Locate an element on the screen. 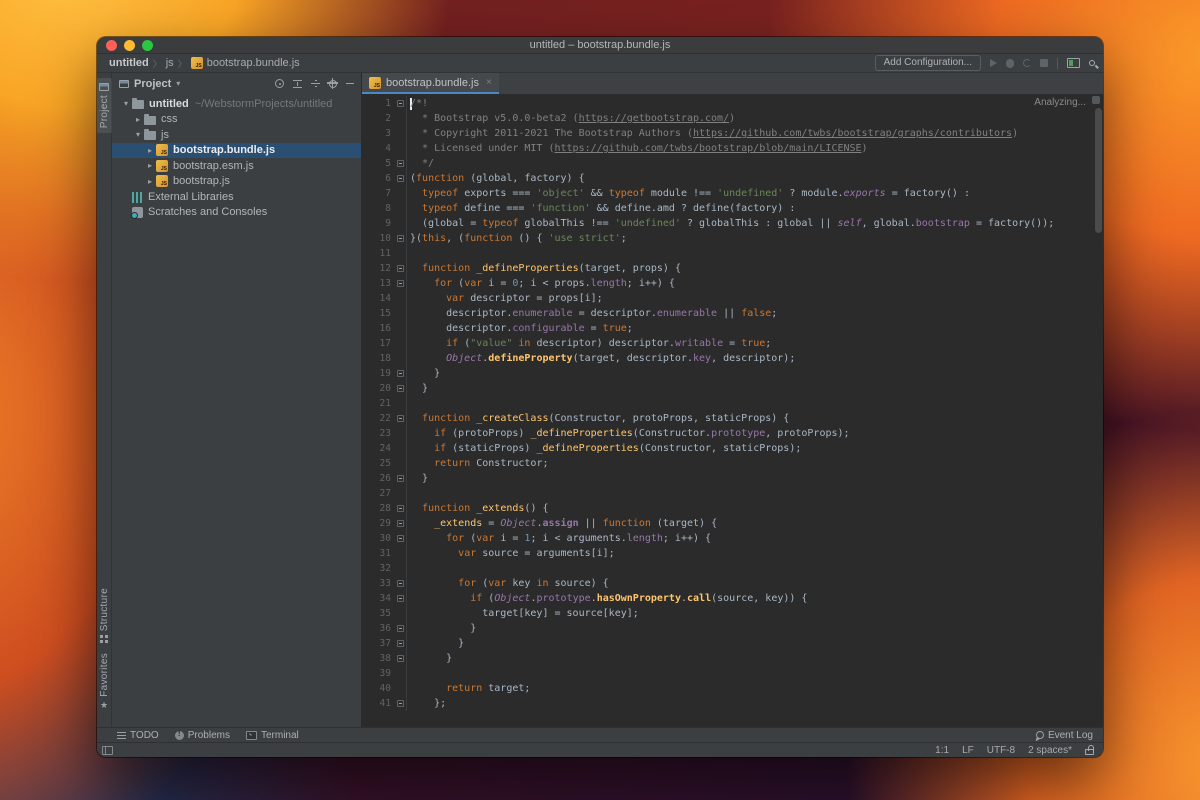 This screenshot has width=1200, height=800. code-line: 14 var descriptor = props[i]; is located at coordinates (732, 298).